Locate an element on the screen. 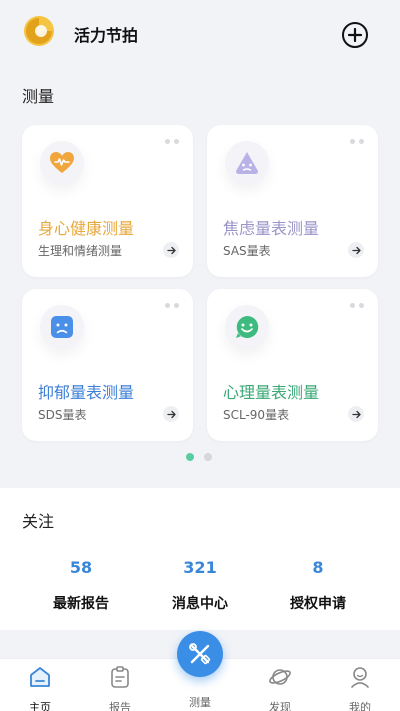  stat-label: 消息中心 is located at coordinates (200, 604).